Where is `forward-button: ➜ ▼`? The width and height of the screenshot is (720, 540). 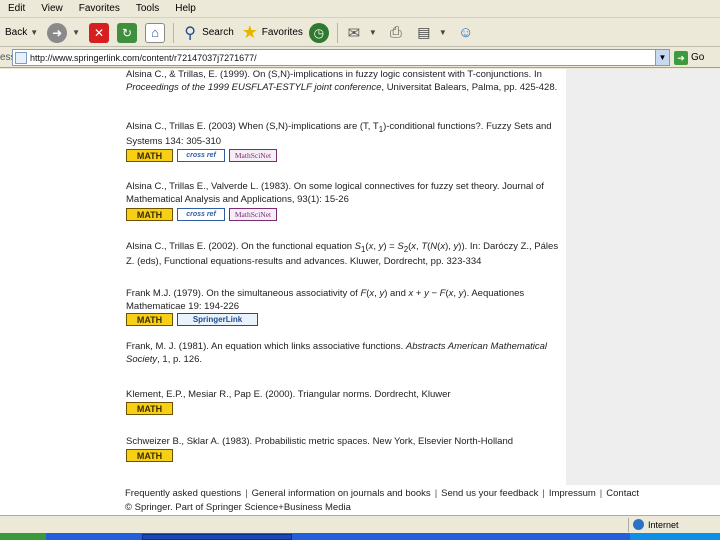
forward-button: ➜ ▼ is located at coordinates (65, 33).